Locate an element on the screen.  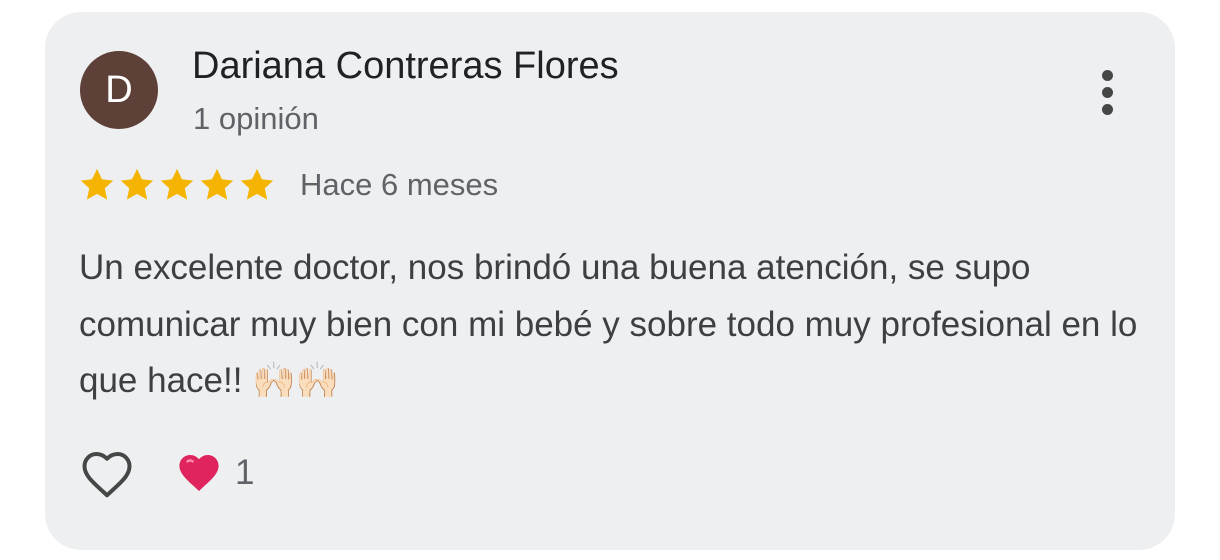
rating-row: Hace 6 meses is located at coordinates (288, 185).